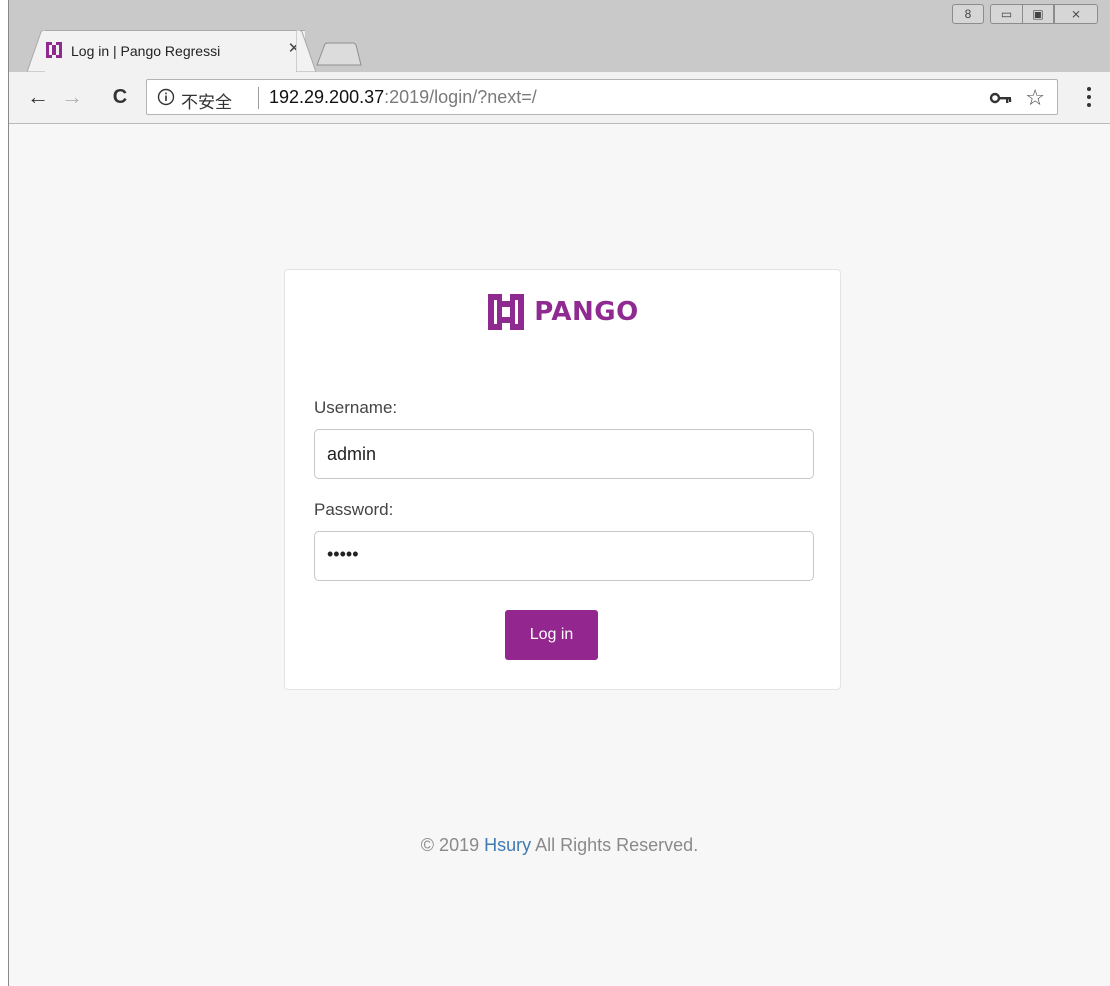  Describe the element at coordinates (586, 312) in the screenshot. I see `brand-name: PANGO` at that location.